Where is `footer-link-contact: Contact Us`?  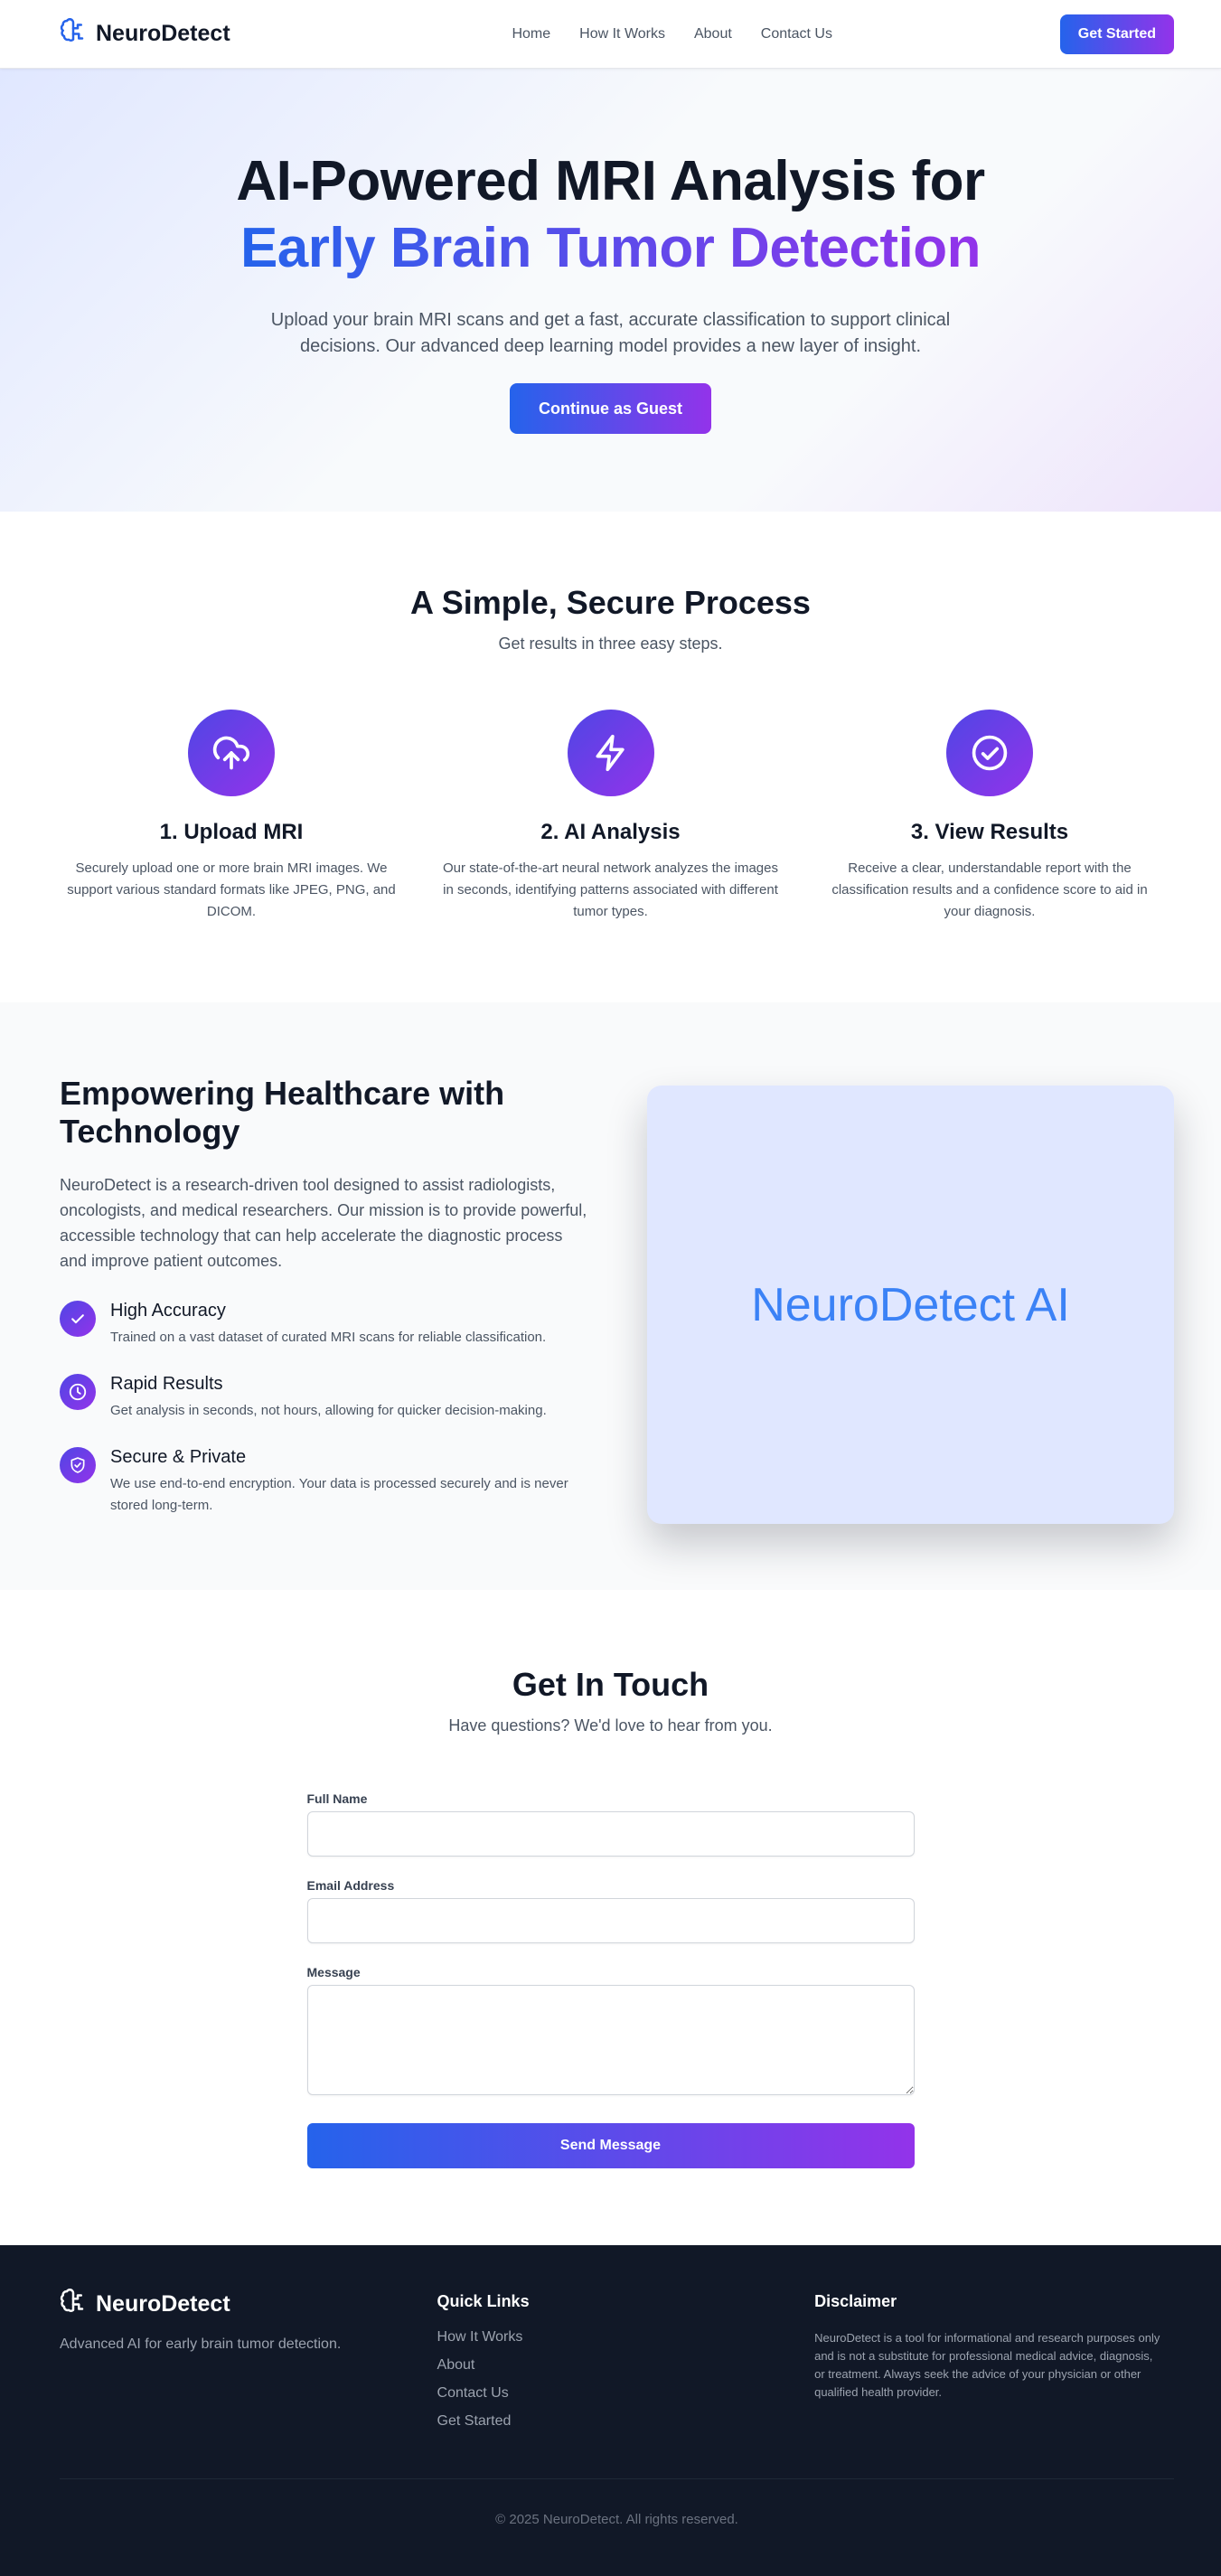
footer-link-contact: Contact Us is located at coordinates (626, 2393).